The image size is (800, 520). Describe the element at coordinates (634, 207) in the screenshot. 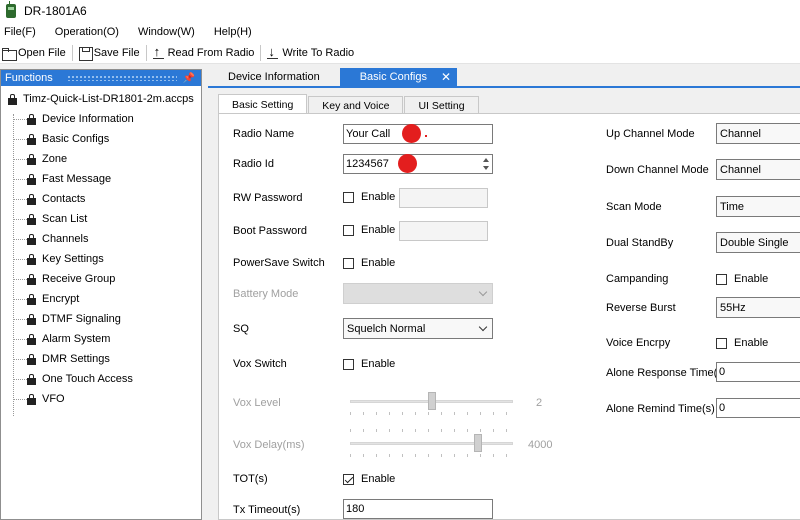

I see `scan-mode-label: Scan Mode` at that location.